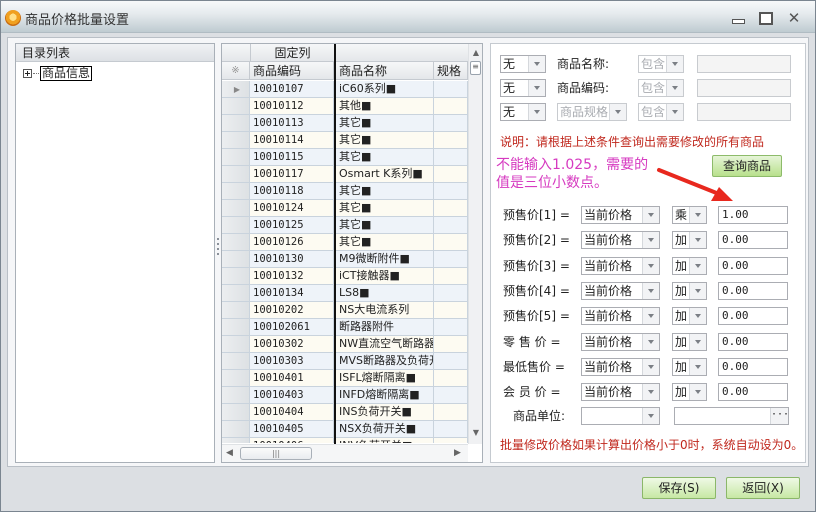  Describe the element at coordinates (292, 412) in the screenshot. I see `cell-code: 10010404` at that location.